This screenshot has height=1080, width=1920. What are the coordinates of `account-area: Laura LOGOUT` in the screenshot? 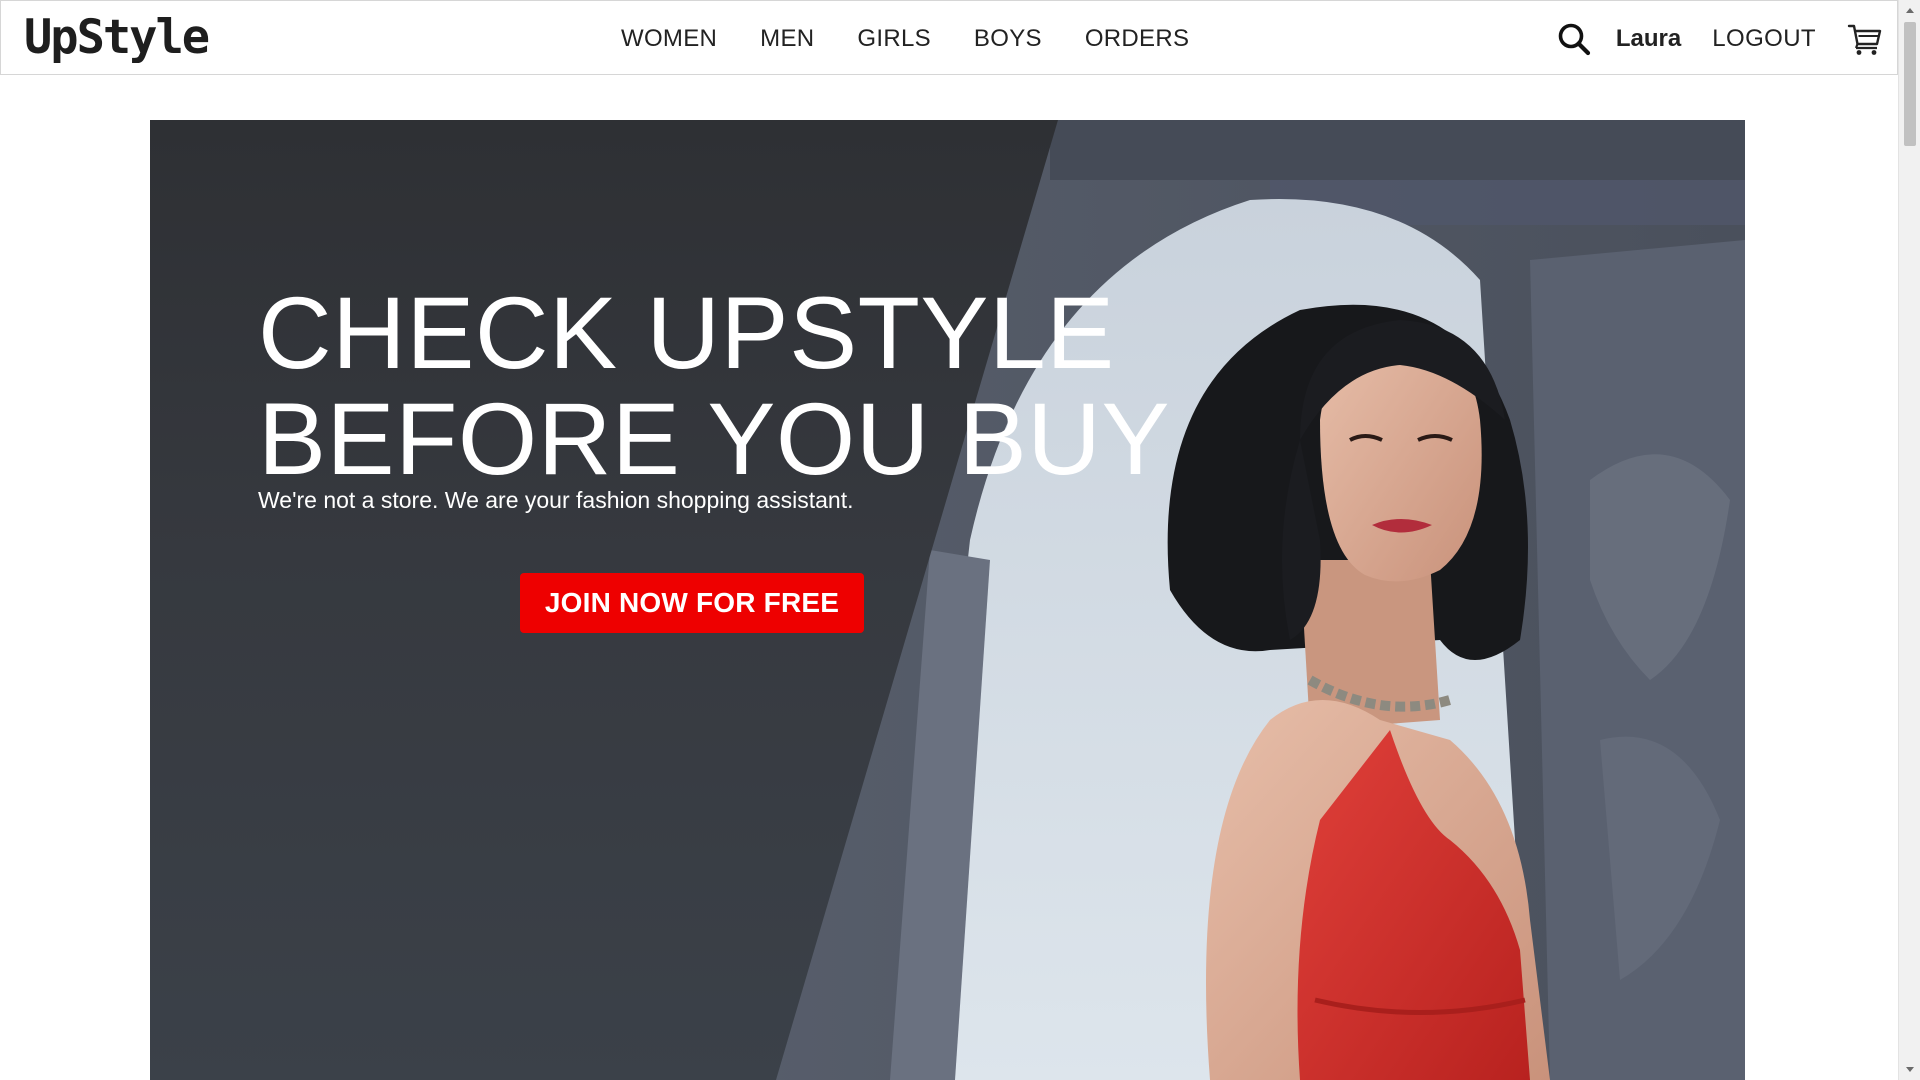 It's located at (1719, 39).